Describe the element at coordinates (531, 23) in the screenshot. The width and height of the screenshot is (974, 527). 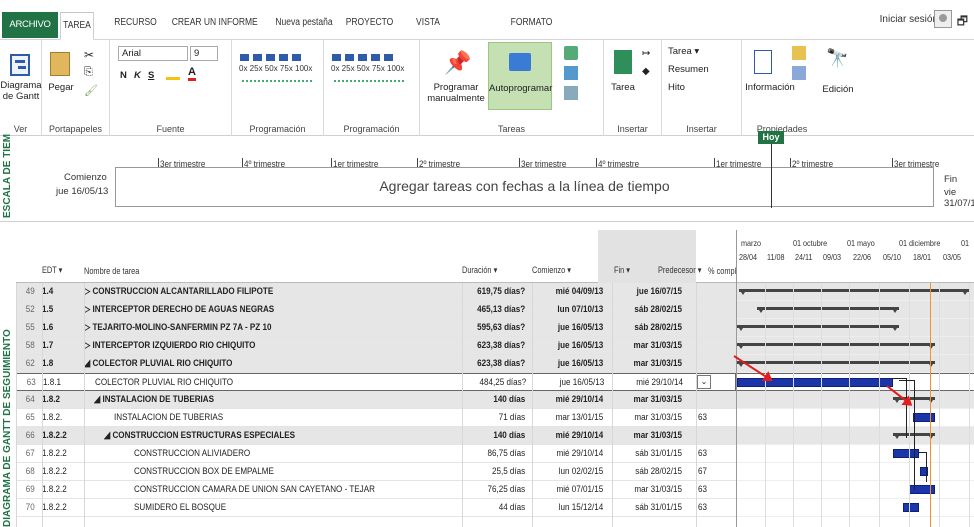
I see `tab-format: FORMATO` at that location.